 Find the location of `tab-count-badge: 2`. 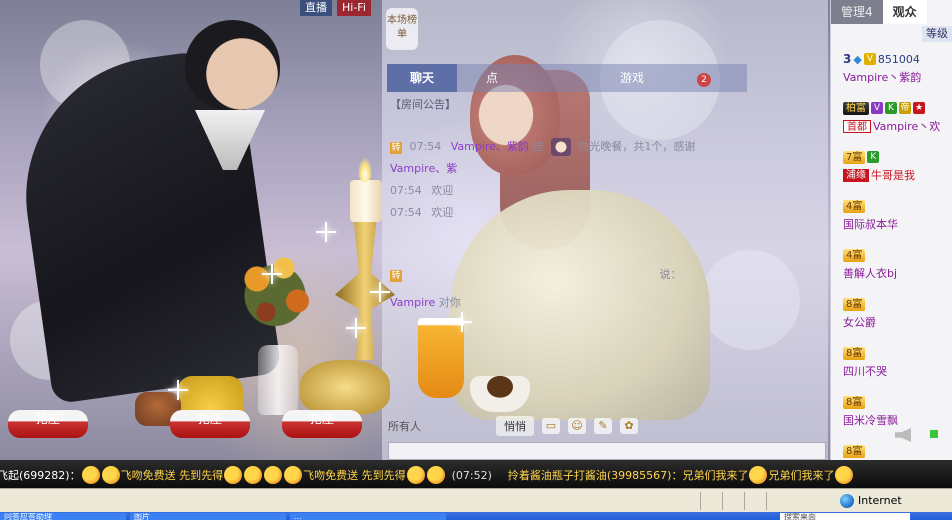

tab-count-badge: 2 is located at coordinates (704, 80).